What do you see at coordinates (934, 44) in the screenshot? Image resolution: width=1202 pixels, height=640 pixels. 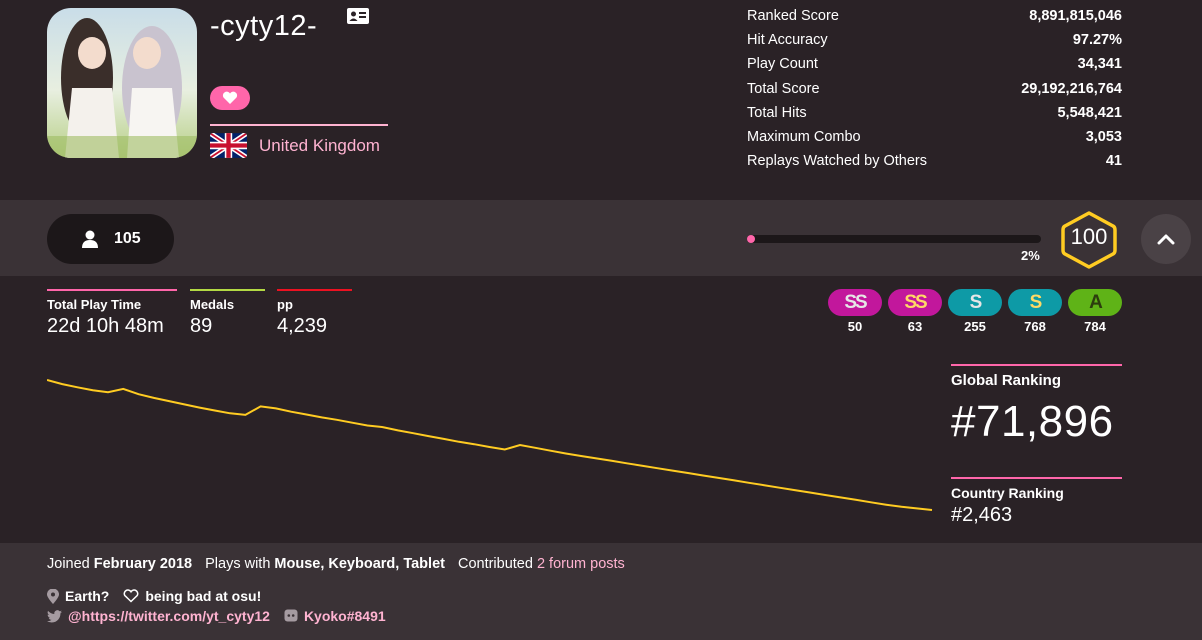 I see `stat-row: Hit Accuracy 97.27%` at bounding box center [934, 44].